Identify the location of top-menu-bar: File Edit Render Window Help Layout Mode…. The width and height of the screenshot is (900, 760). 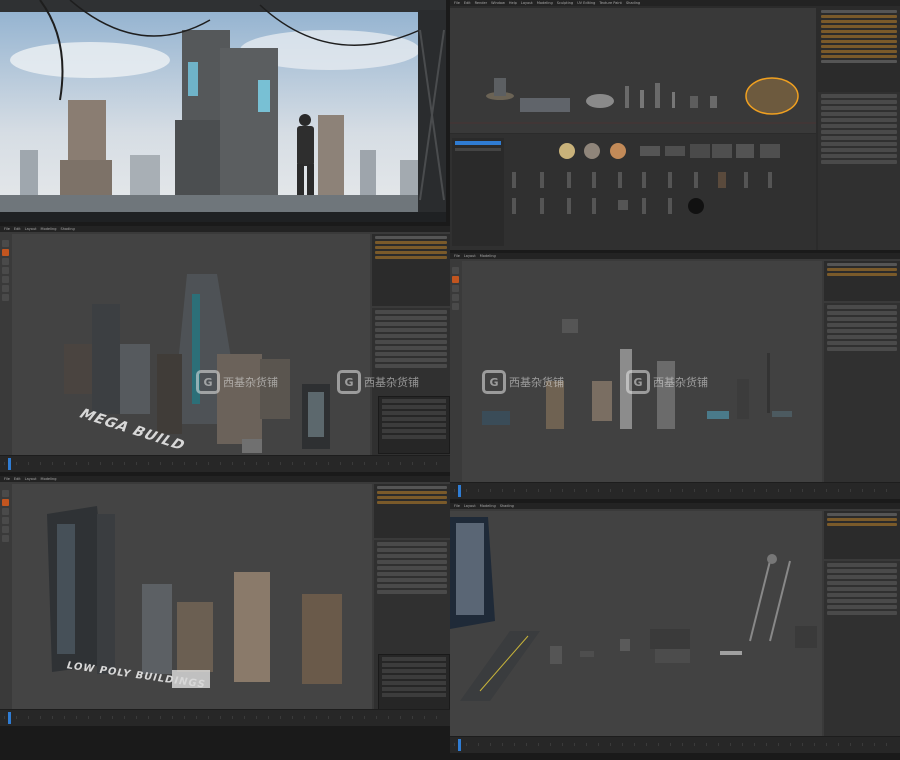
(675, 3).